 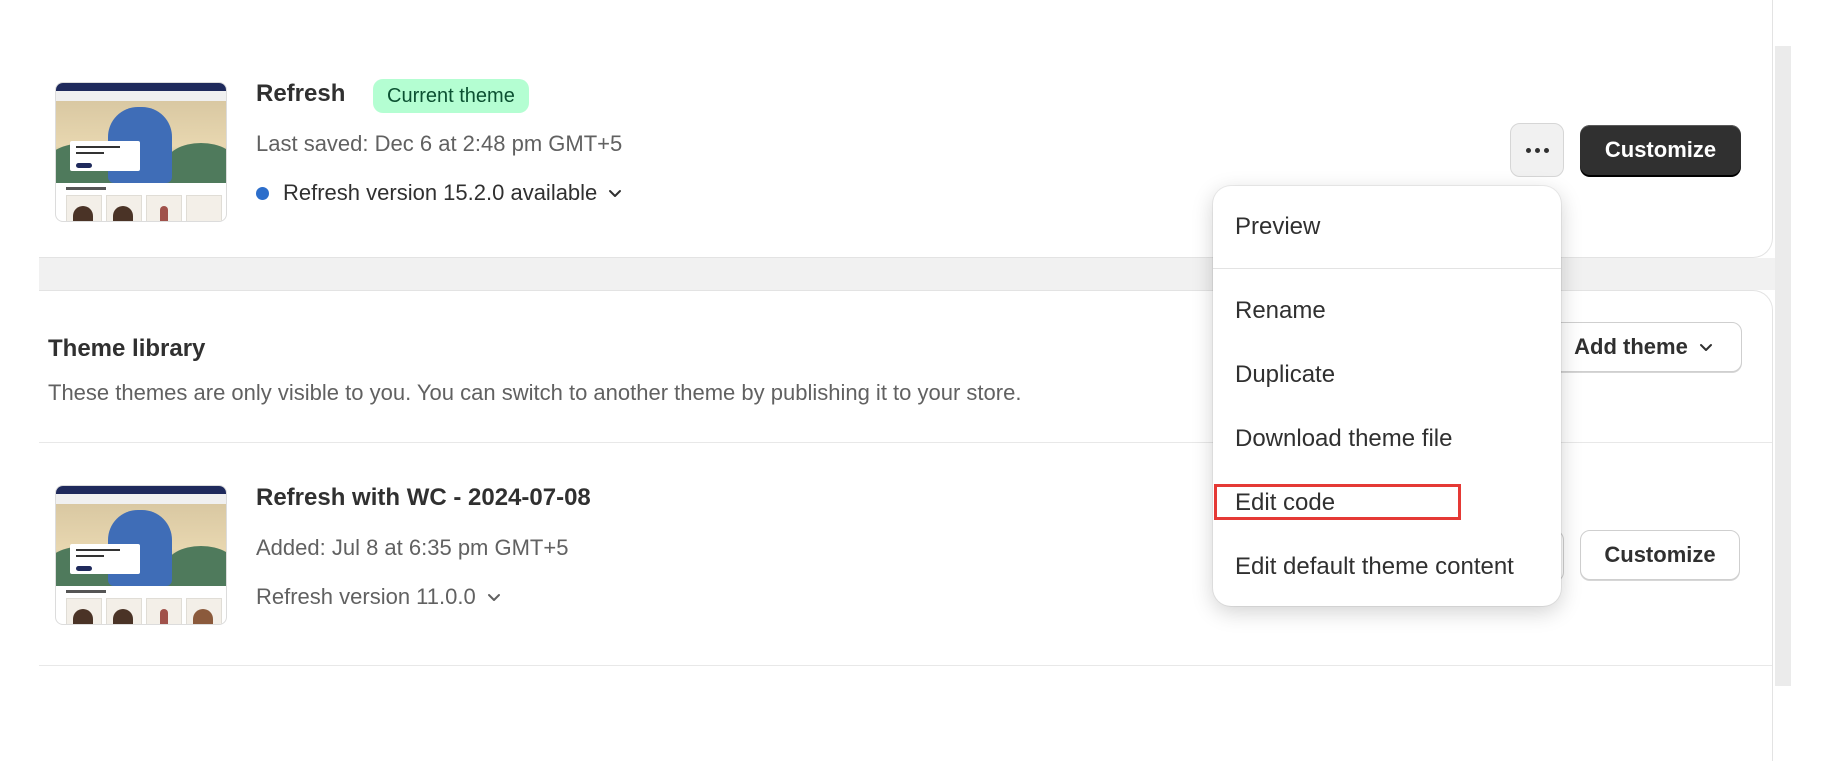 I want to click on menu-item-download-theme-file: Download theme file, so click(x=1343, y=439).